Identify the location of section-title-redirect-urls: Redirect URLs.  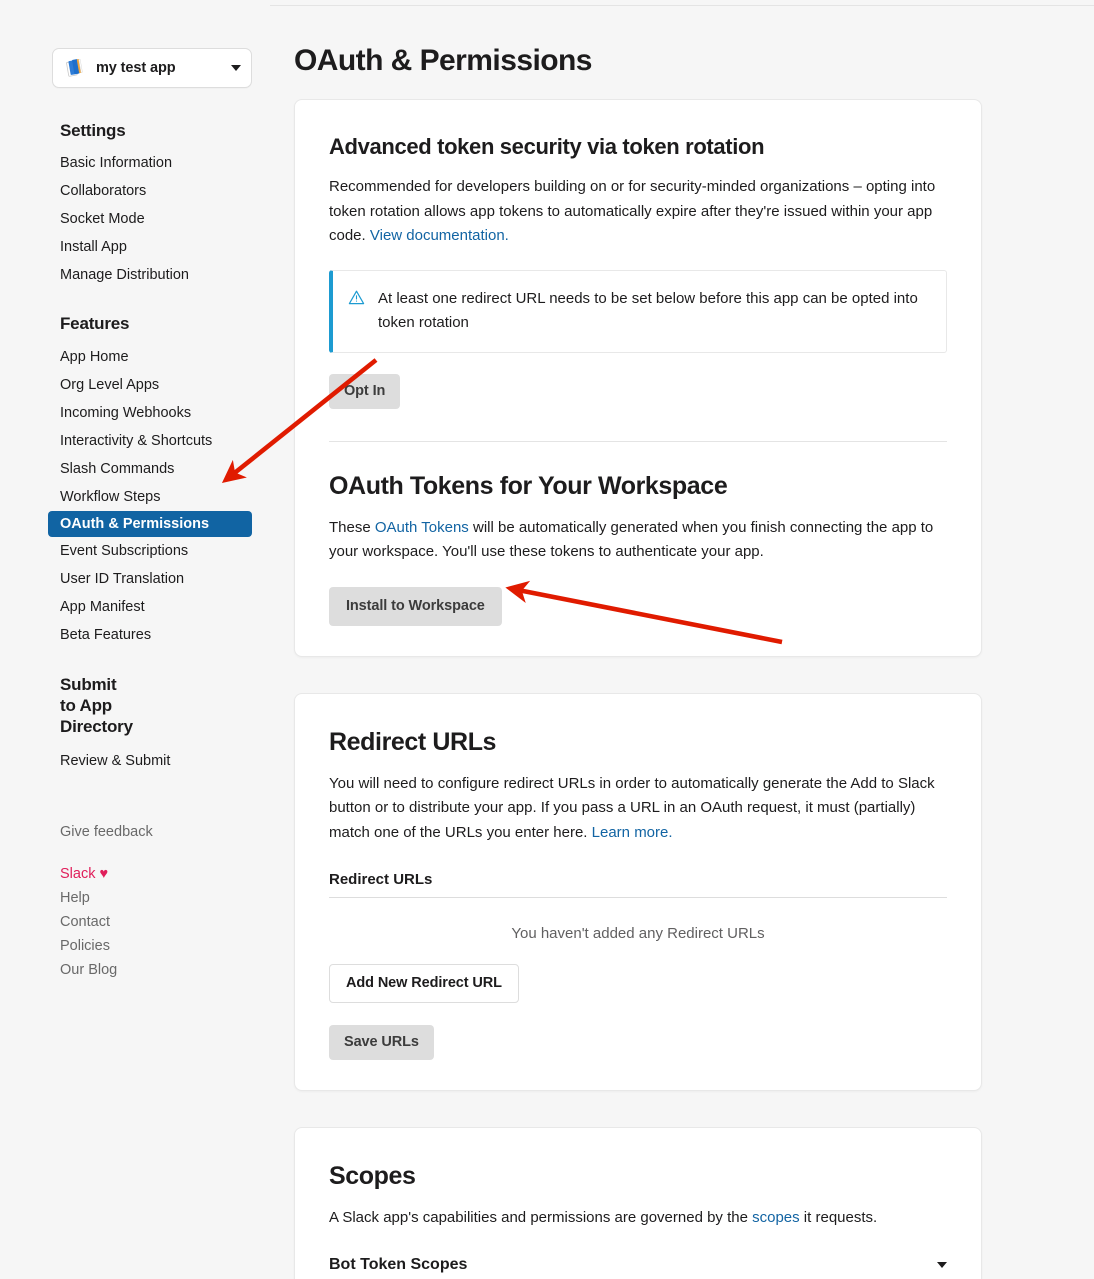
(413, 741).